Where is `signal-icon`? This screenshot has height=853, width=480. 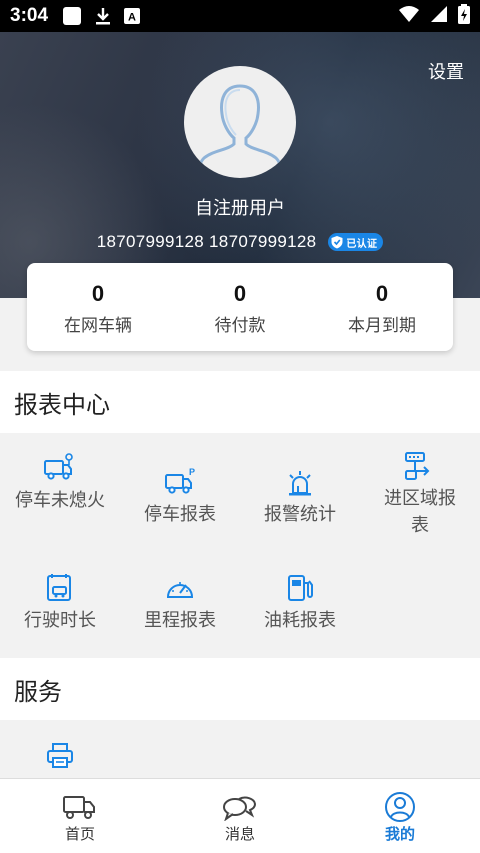
signal-icon is located at coordinates (439, 16).